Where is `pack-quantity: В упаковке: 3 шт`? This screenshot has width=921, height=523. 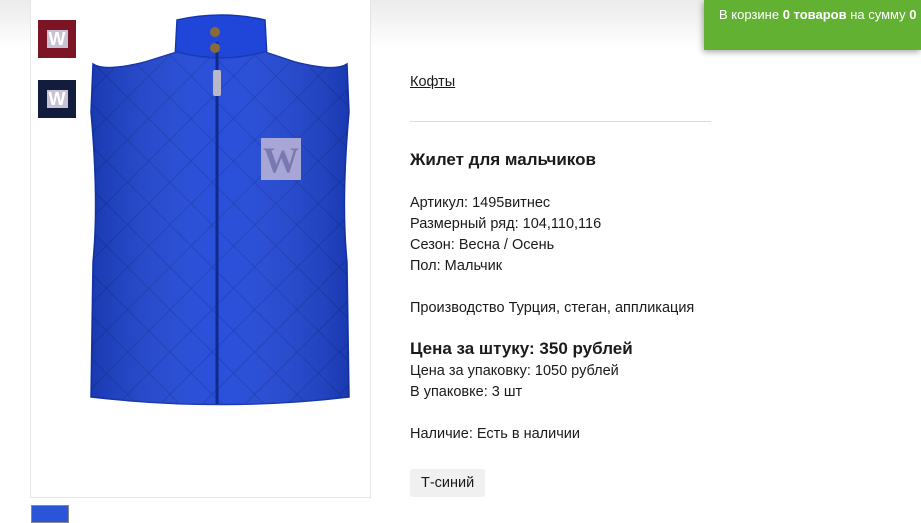 pack-quantity: В упаковке: 3 шт is located at coordinates (466, 392).